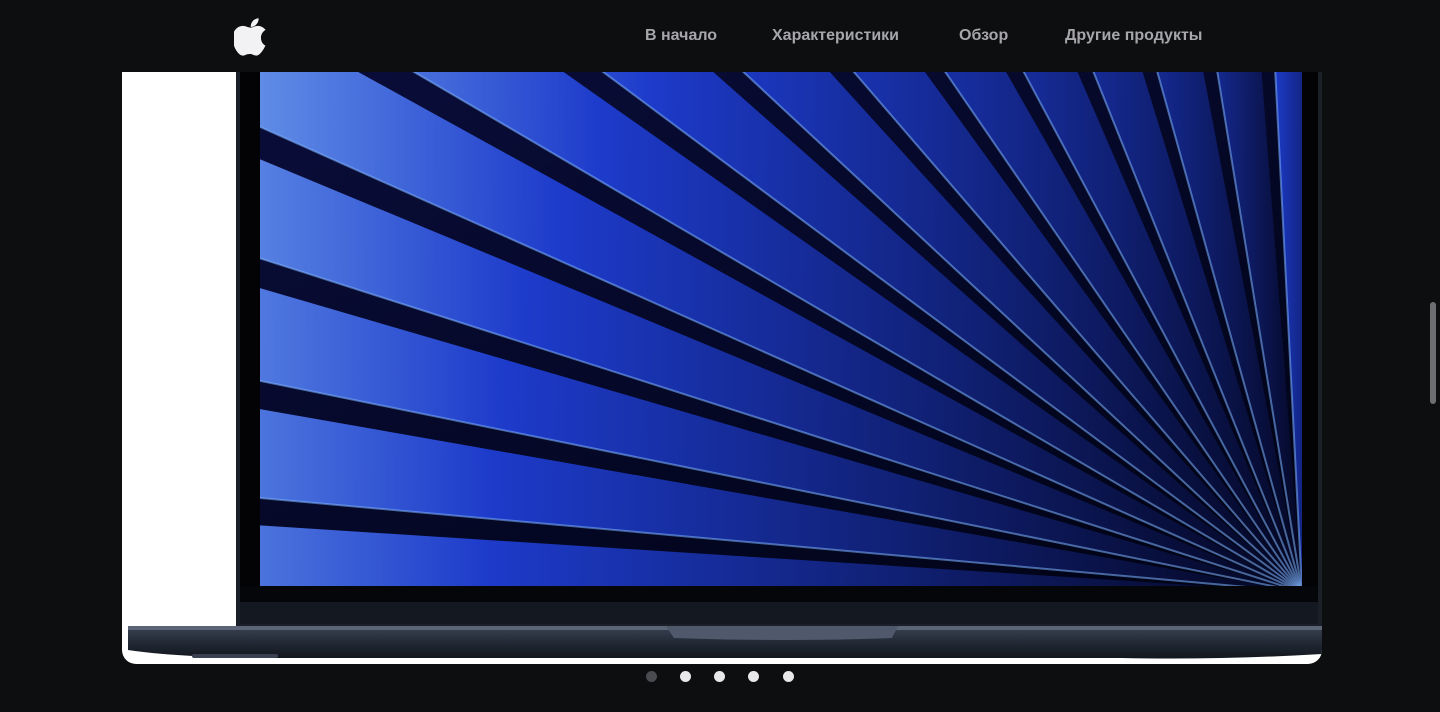 Image resolution: width=1440 pixels, height=712 pixels. I want to click on nav-link-specs: Характеристики, so click(835, 36).